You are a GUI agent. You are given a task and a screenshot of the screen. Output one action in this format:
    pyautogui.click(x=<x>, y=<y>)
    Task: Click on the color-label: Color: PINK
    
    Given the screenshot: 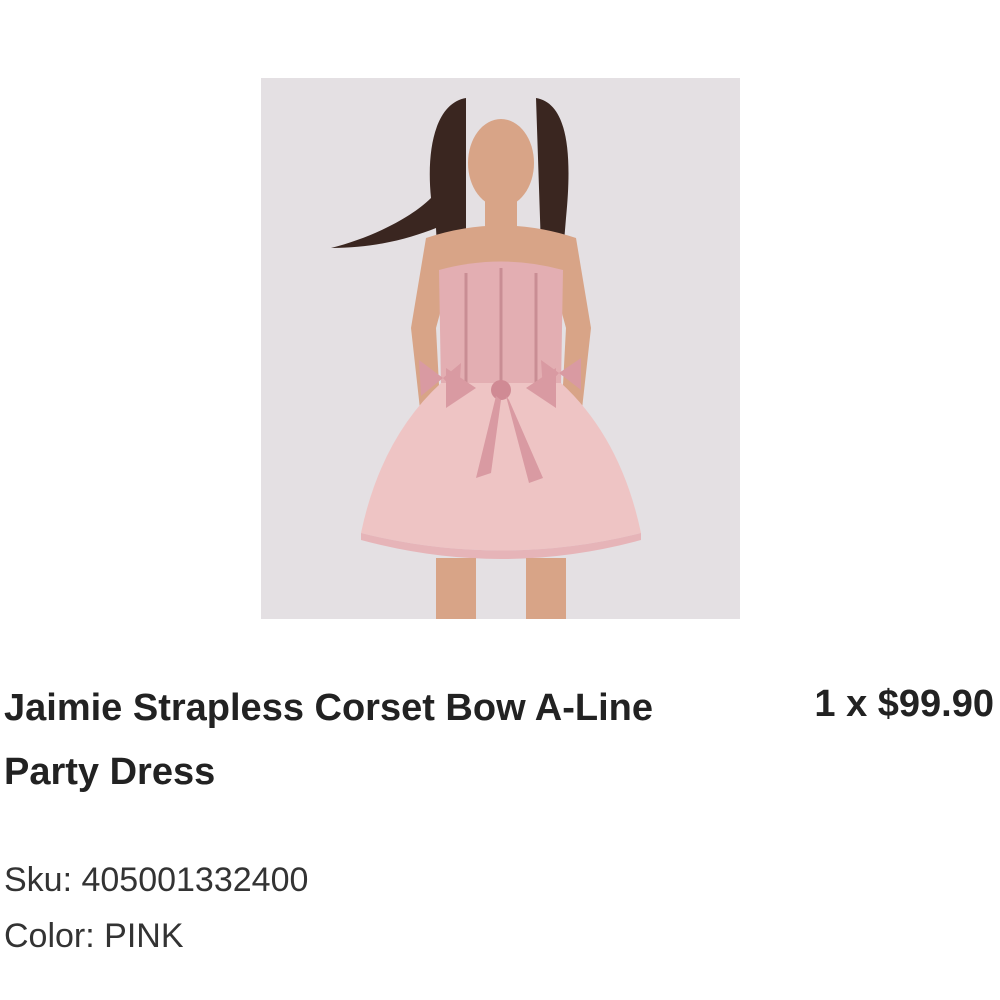 What is the action you would take?
    pyautogui.click(x=94, y=936)
    